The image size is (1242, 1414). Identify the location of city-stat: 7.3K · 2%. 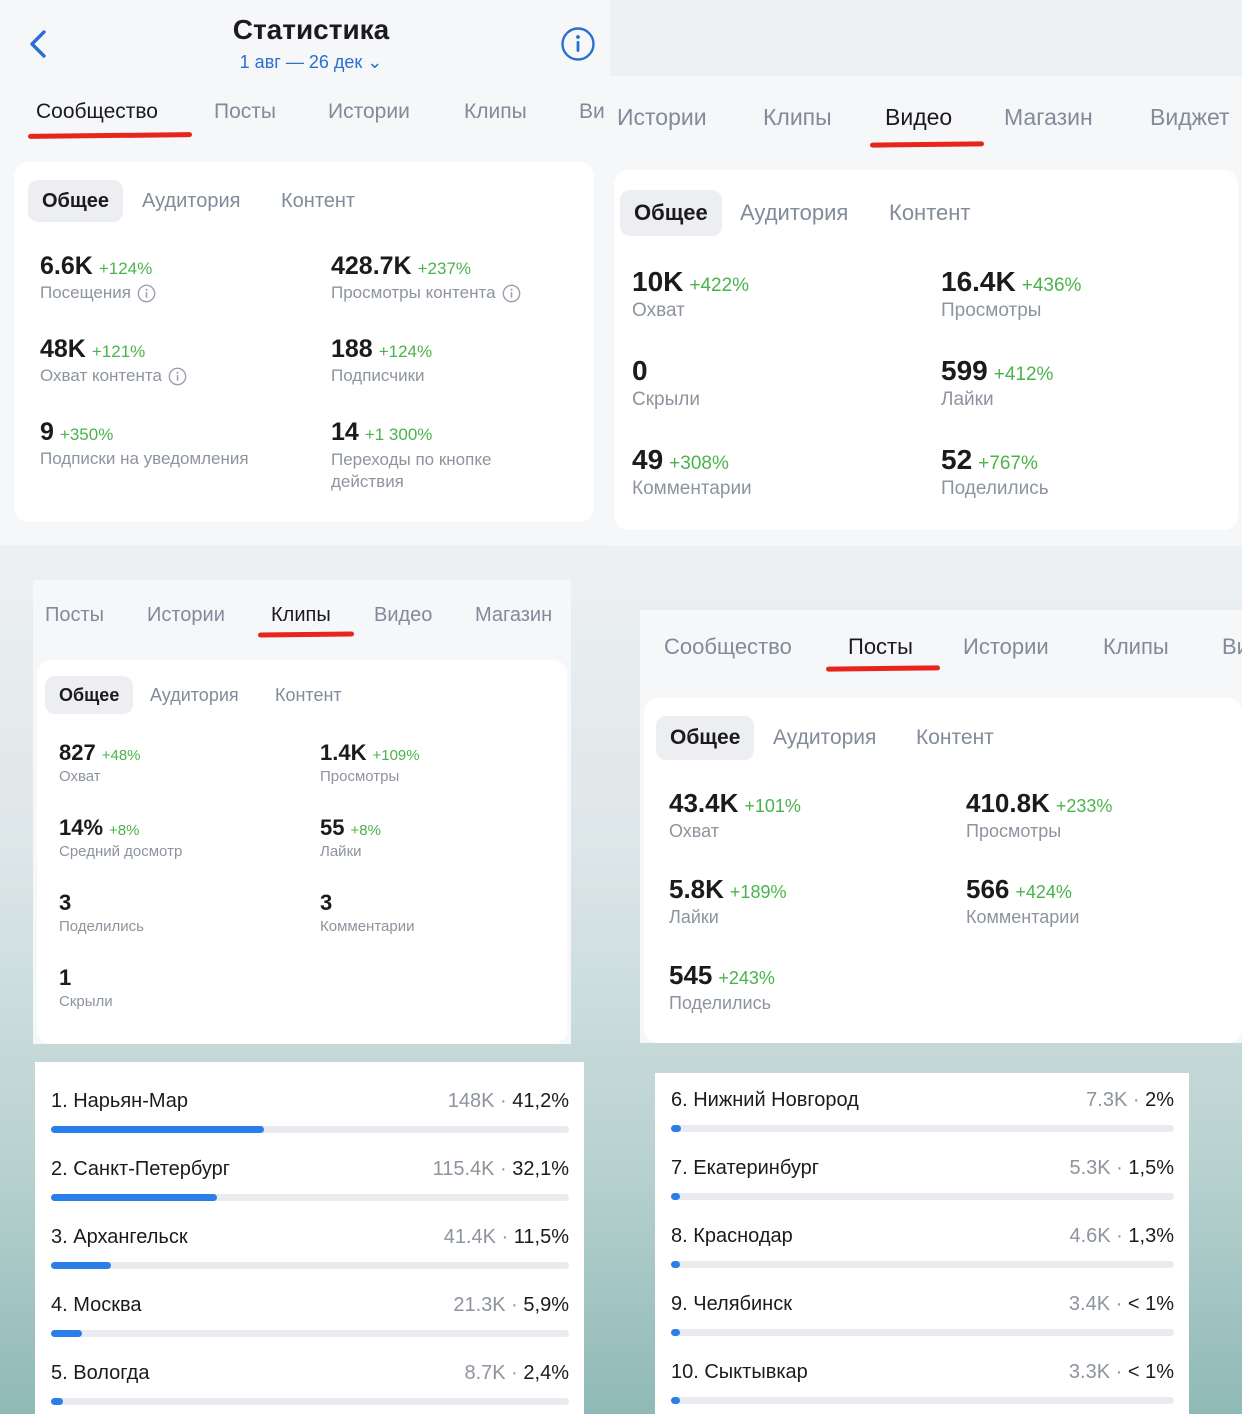
(1130, 1100).